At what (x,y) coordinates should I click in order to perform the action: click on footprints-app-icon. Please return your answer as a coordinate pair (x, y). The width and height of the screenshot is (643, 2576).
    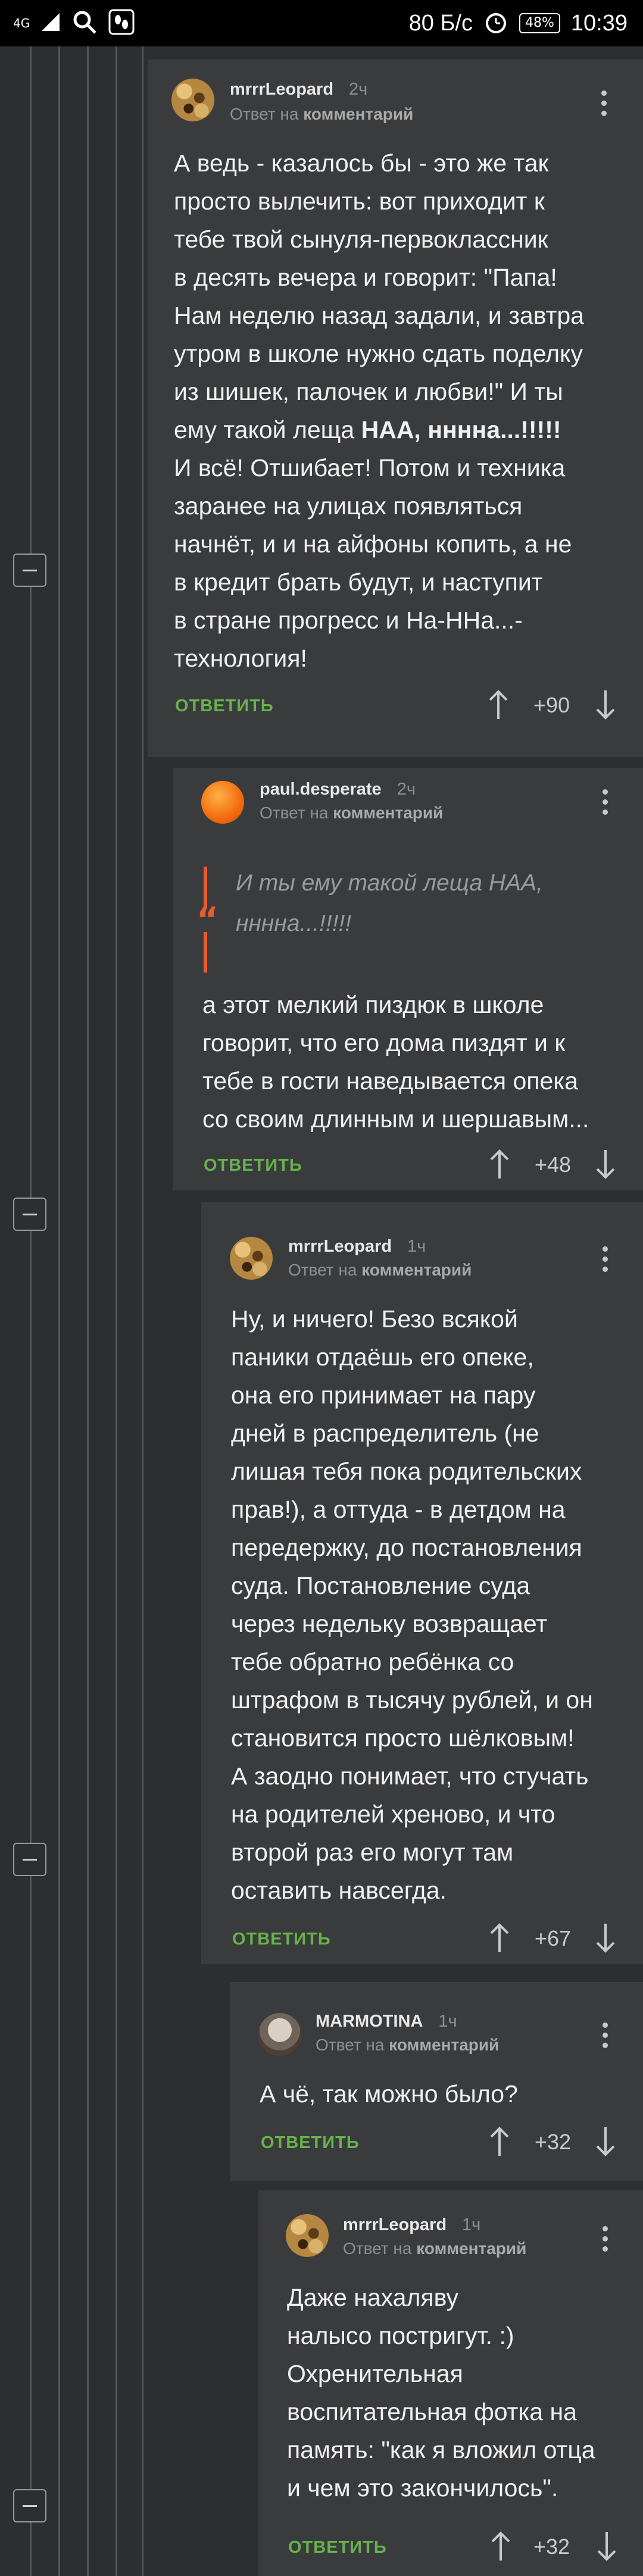
    Looking at the image, I should click on (121, 23).